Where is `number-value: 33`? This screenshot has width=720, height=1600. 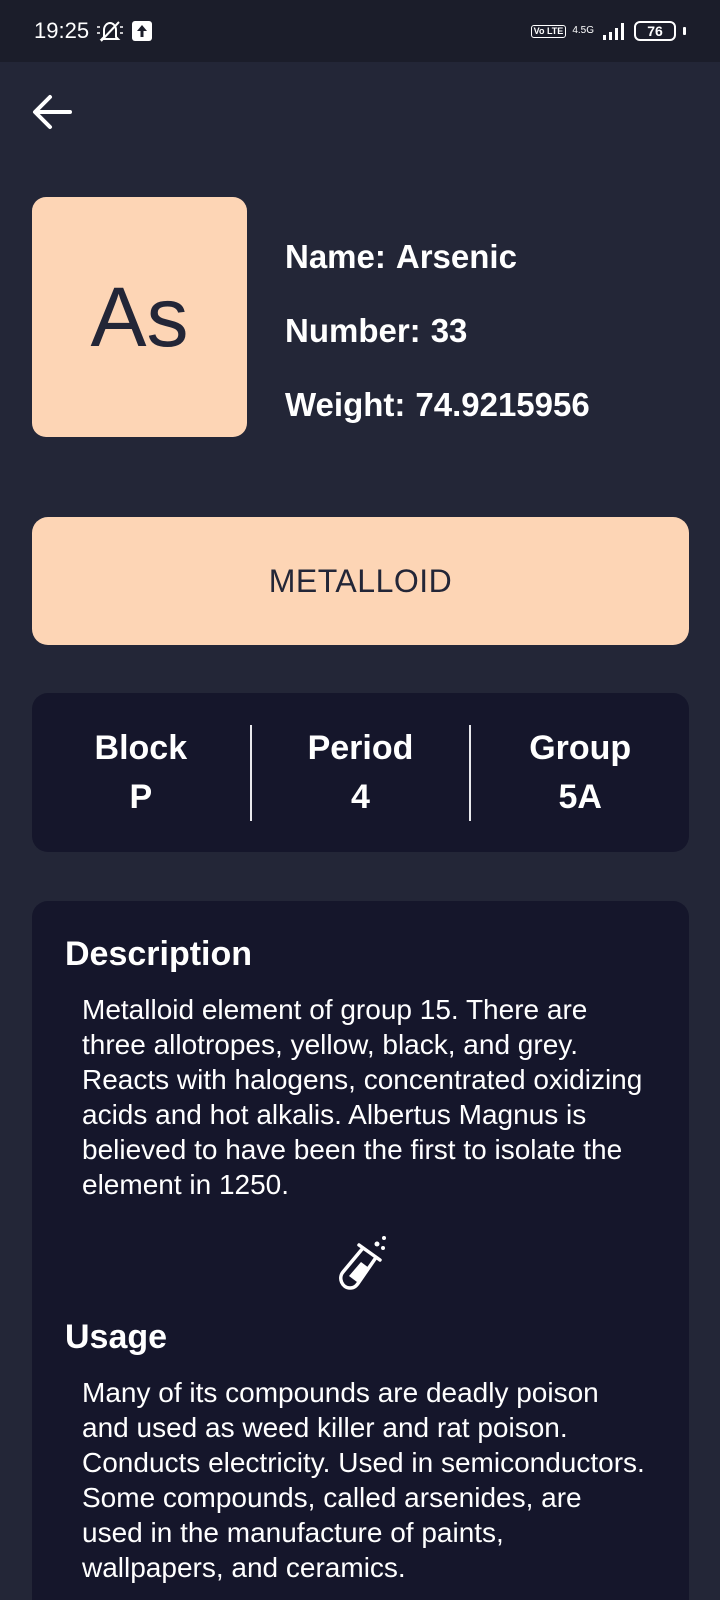 number-value: 33 is located at coordinates (449, 330).